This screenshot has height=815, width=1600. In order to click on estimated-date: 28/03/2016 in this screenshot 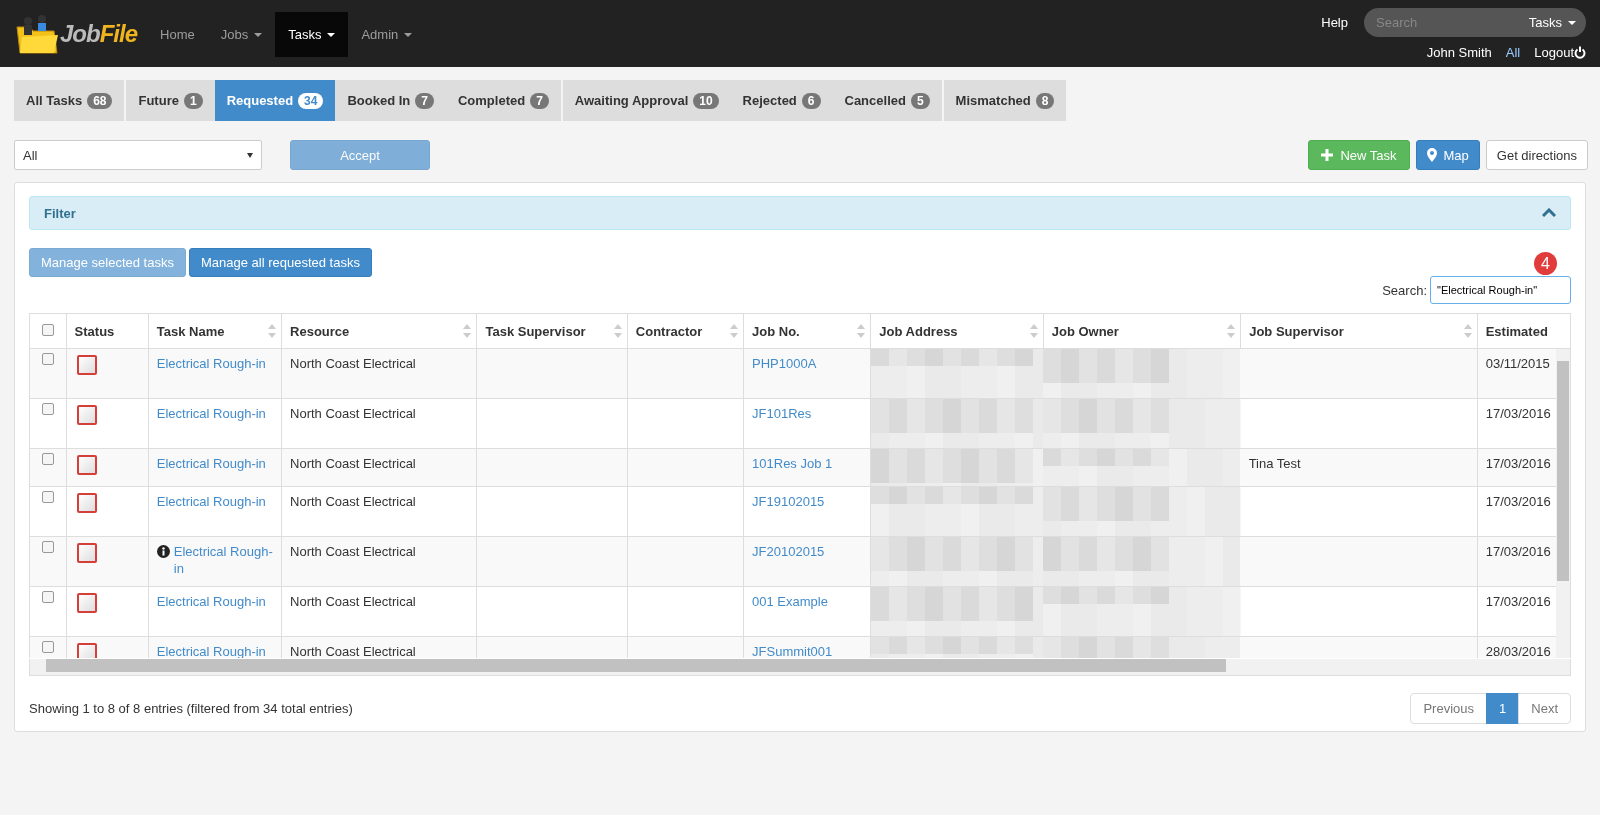, I will do `click(1518, 651)`.